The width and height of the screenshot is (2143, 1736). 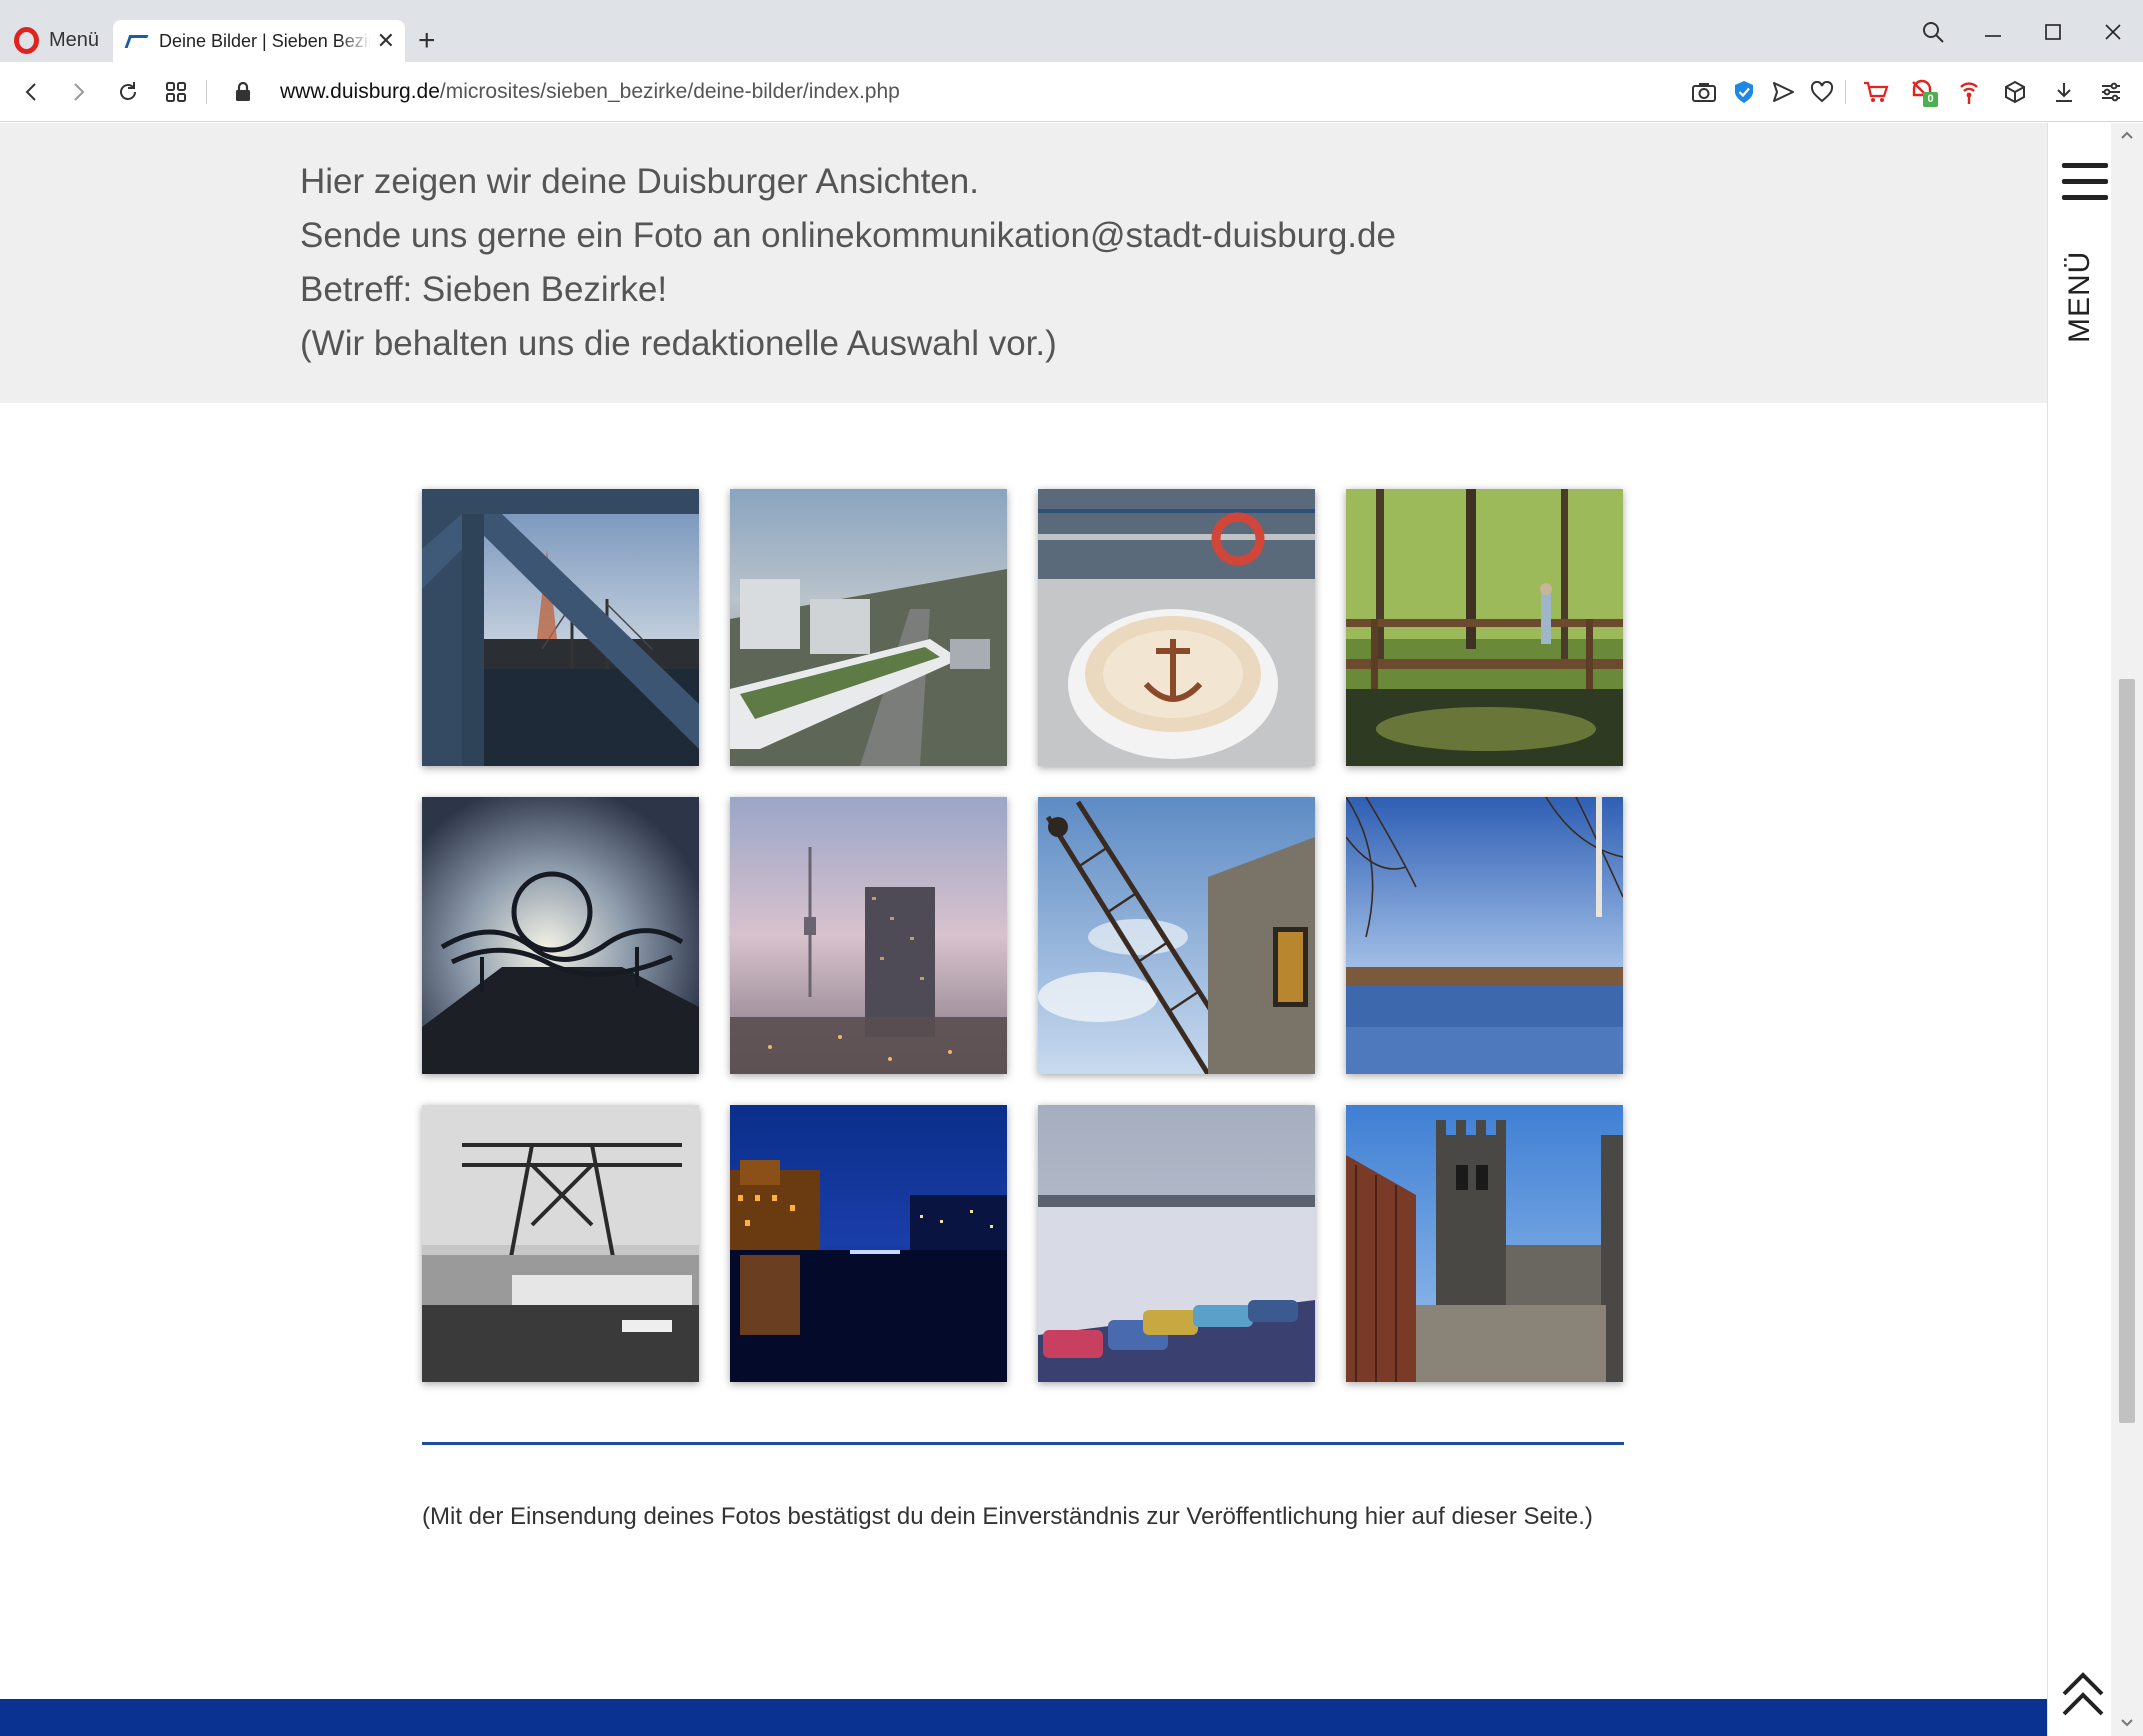 What do you see at coordinates (2053, 32) in the screenshot?
I see `window-maximize-icon` at bounding box center [2053, 32].